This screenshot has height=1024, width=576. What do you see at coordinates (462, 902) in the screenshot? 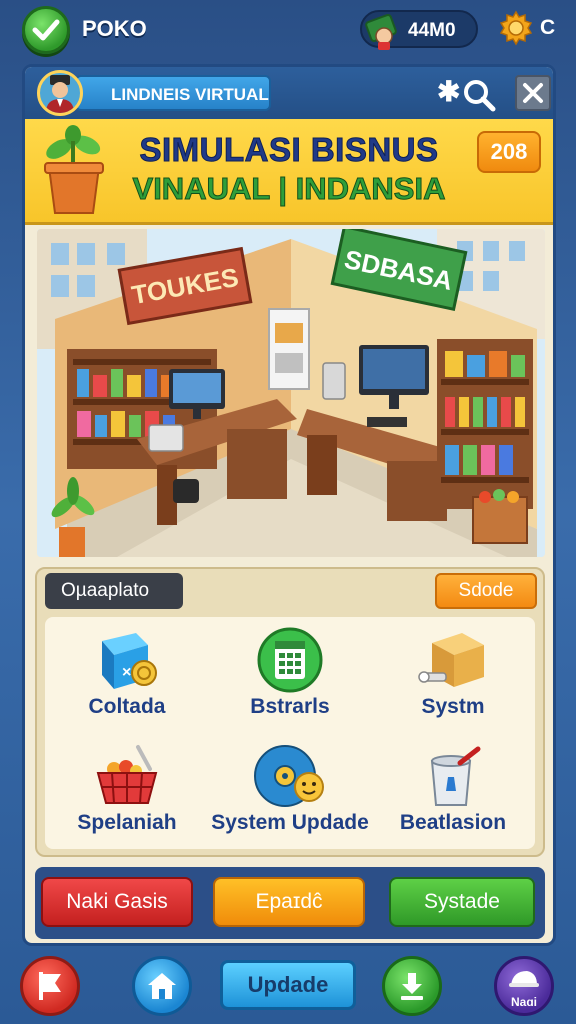
I see `systade-button: Systade` at bounding box center [462, 902].